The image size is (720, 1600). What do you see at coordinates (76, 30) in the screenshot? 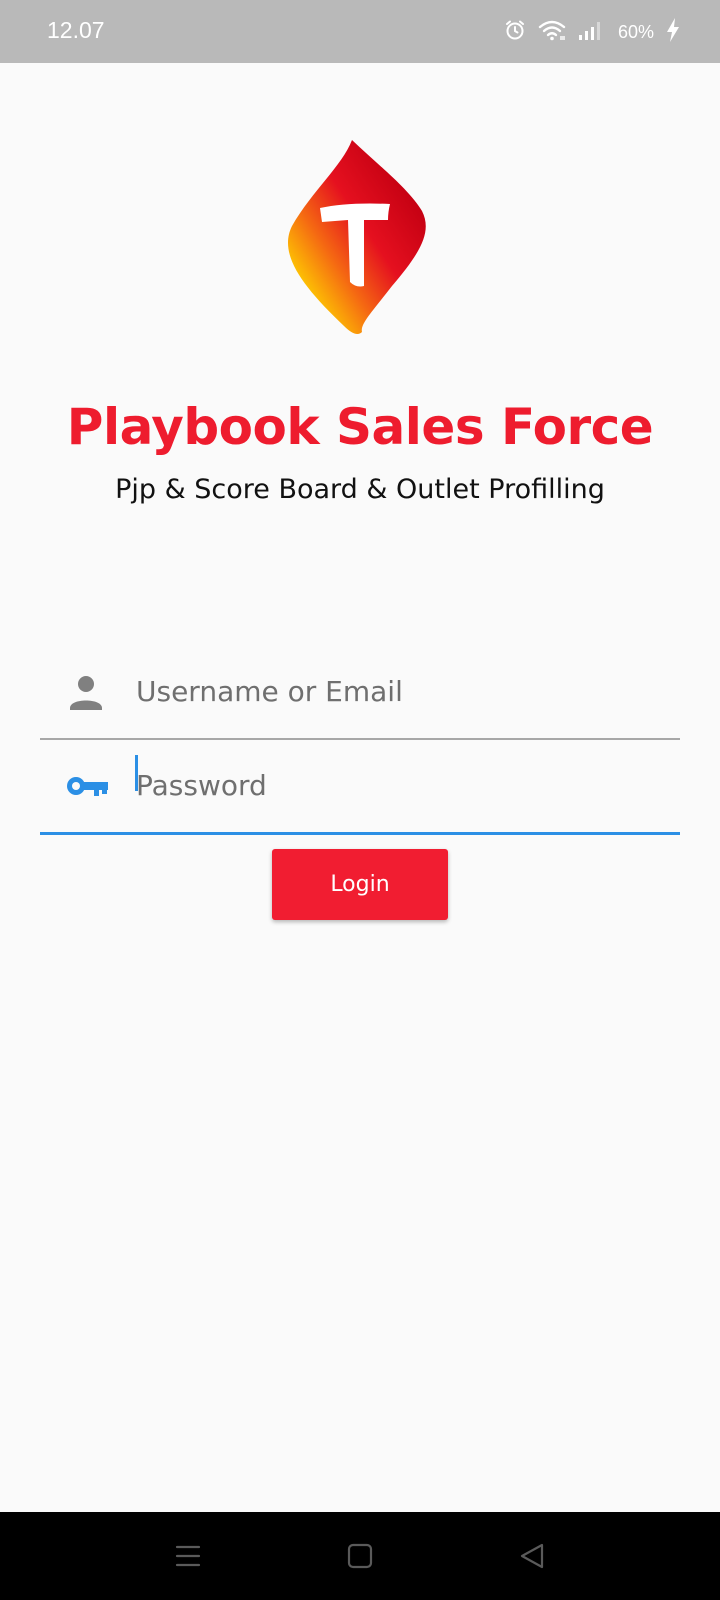
I see `status-time: 12.07` at bounding box center [76, 30].